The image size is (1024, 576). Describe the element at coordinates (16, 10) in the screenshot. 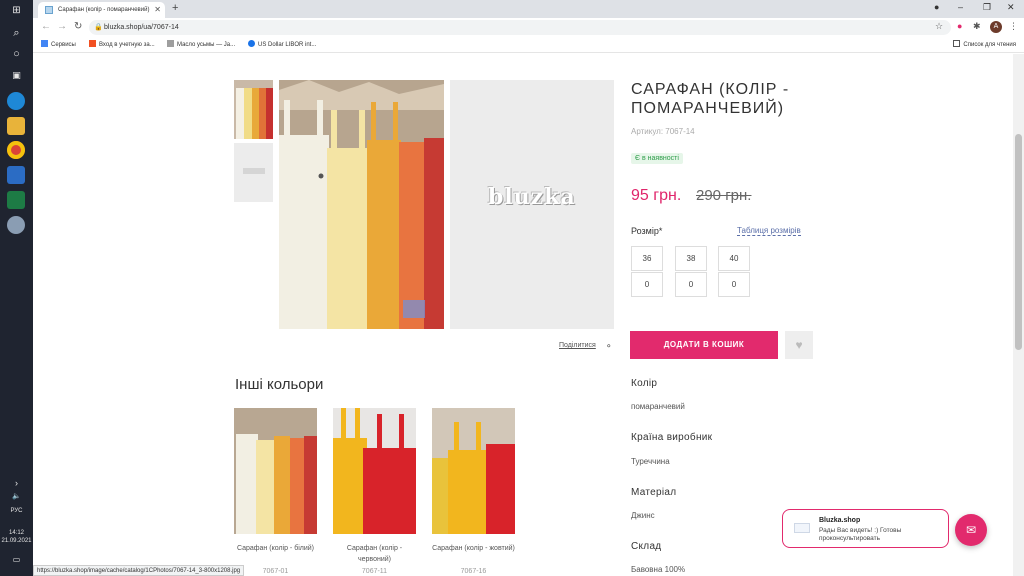

I see `windows-start-icon: ⊞` at that location.